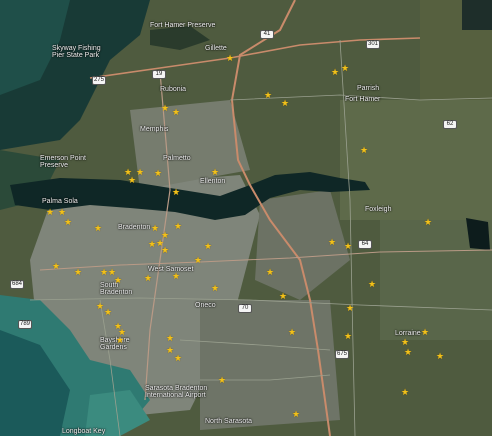  What do you see at coordinates (17, 284) in the screenshot?
I see `route-shield-684: 684` at bounding box center [17, 284].